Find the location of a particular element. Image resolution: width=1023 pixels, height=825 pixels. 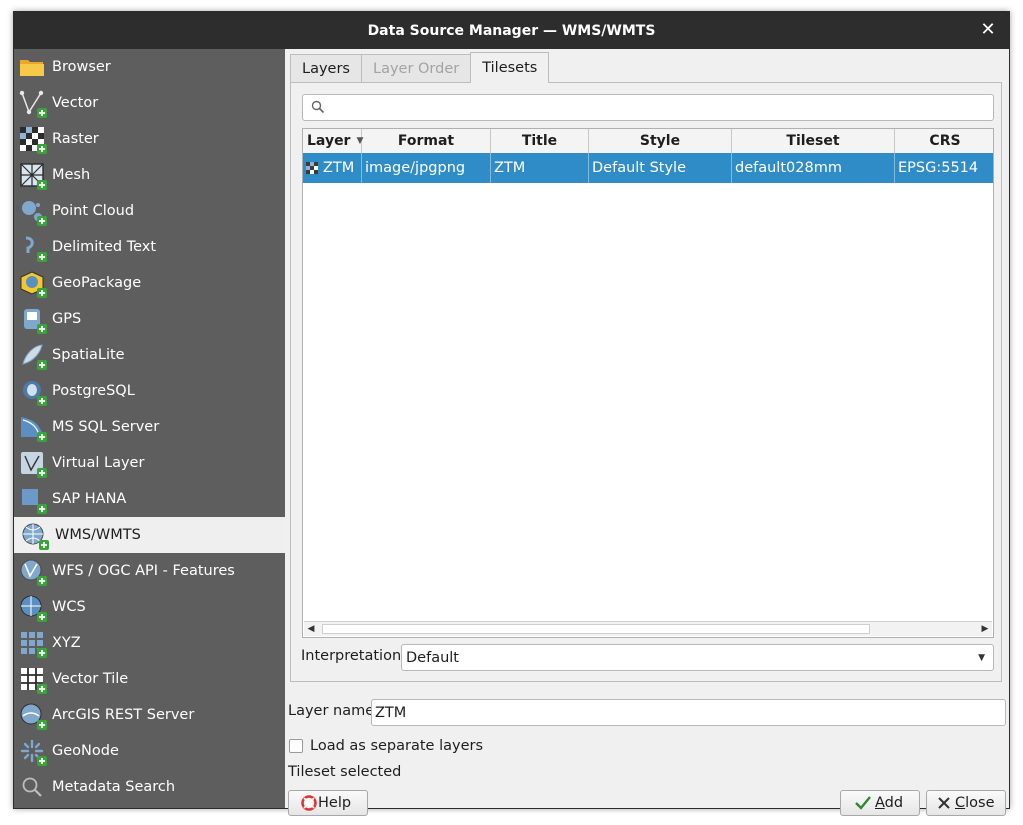

metadata-search-icon is located at coordinates (32, 787).